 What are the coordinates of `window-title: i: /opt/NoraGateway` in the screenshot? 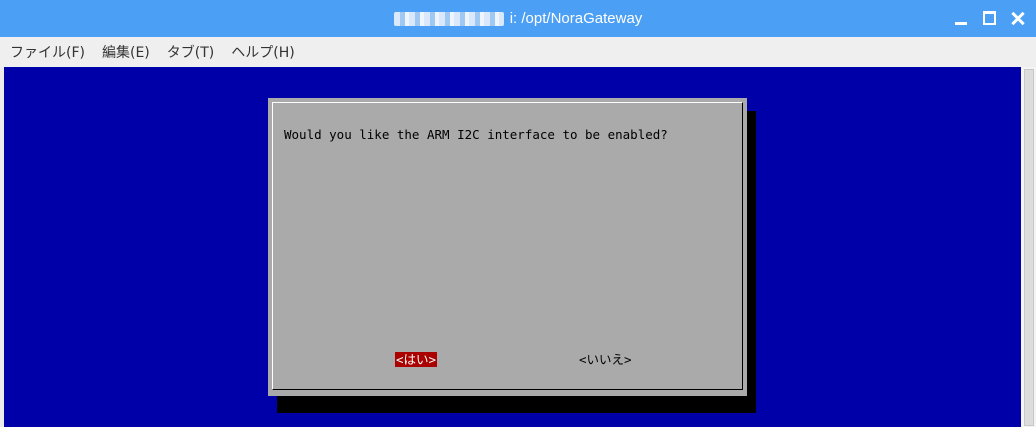 It's located at (576, 18).